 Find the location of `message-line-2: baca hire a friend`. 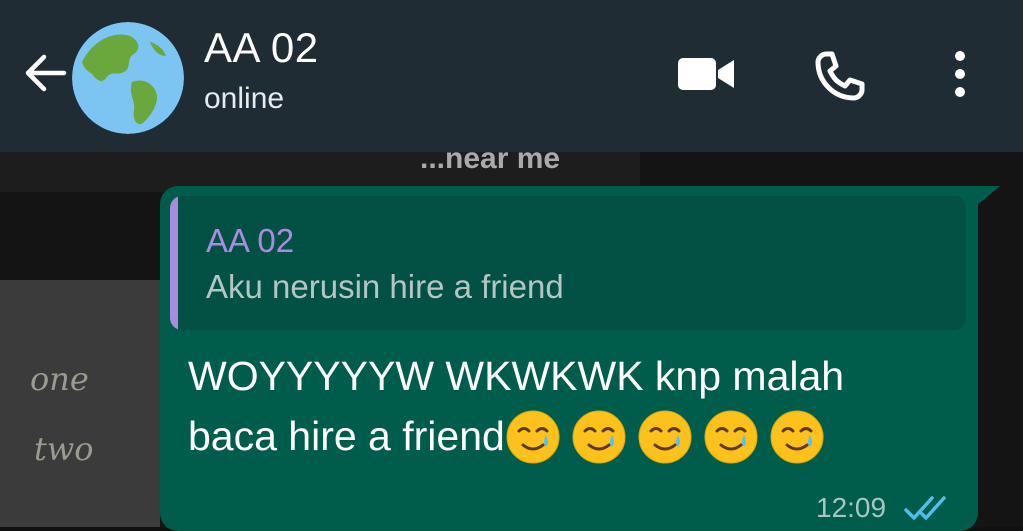

message-line-2: baca hire a friend is located at coordinates (568, 437).